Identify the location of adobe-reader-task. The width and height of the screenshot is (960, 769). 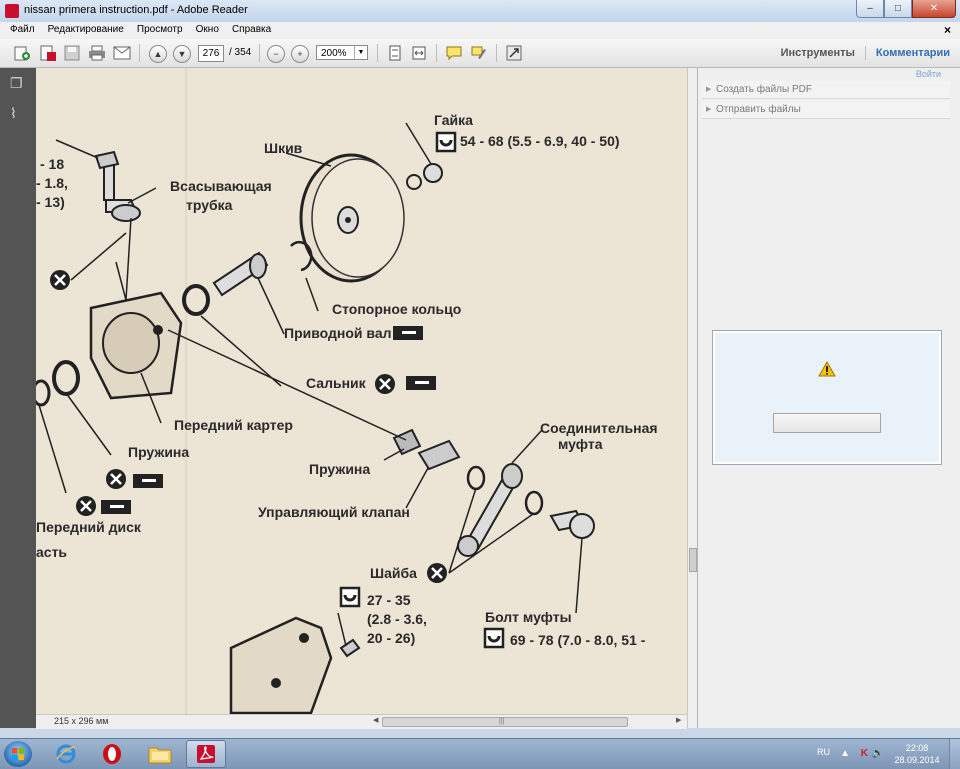
(206, 754).